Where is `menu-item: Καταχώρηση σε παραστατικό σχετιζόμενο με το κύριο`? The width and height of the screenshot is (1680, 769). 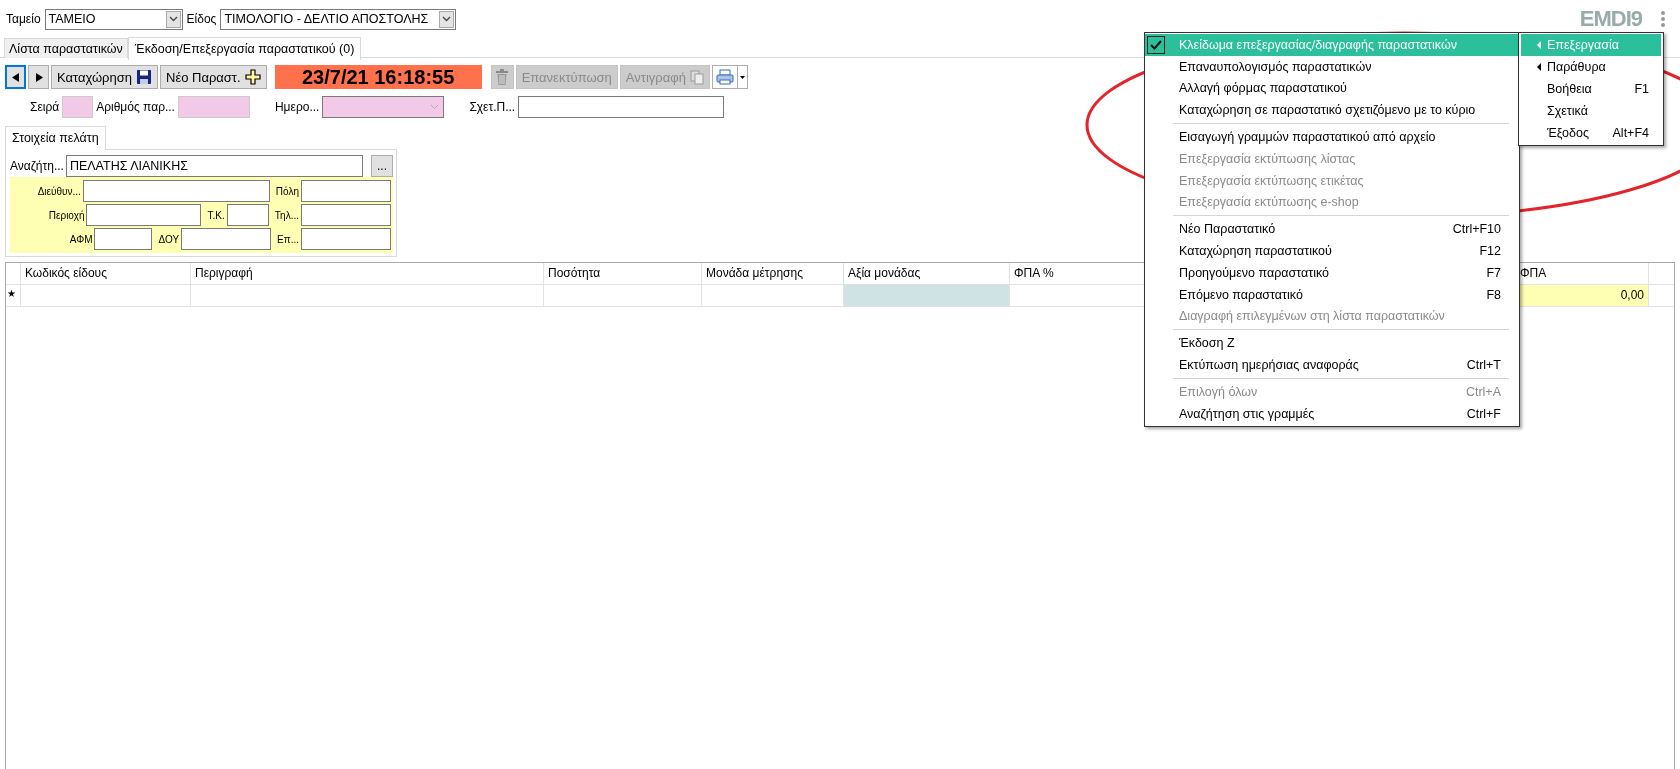 menu-item: Καταχώρηση σε παραστατικό σχετιζόμενο με το κύριο is located at coordinates (1332, 110).